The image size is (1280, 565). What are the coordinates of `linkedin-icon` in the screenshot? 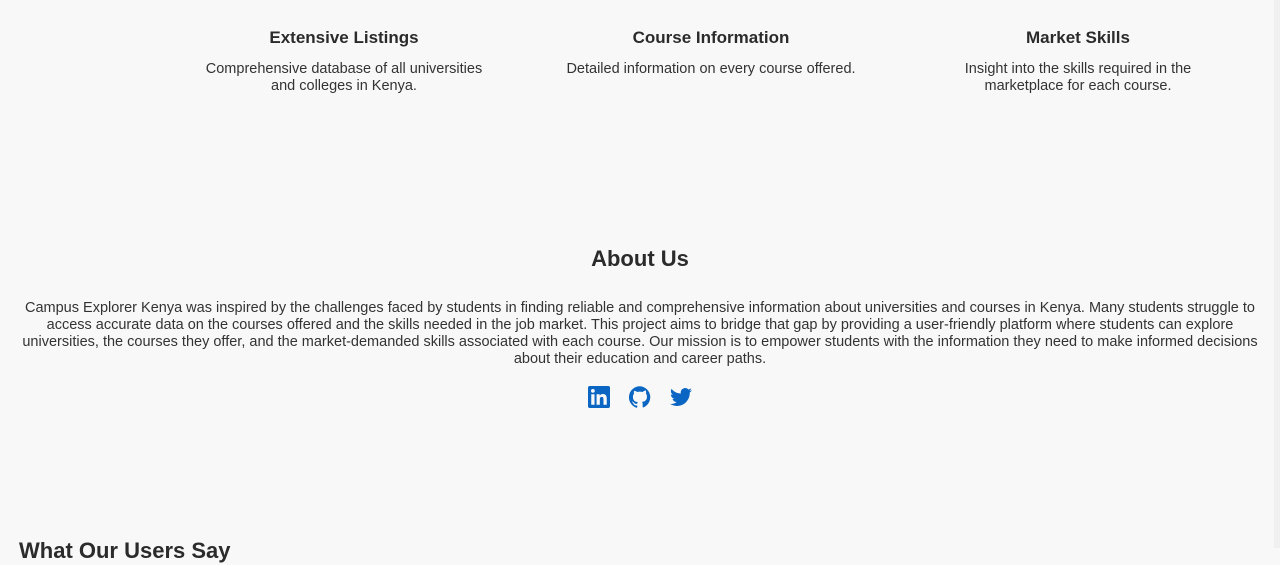 It's located at (599, 396).